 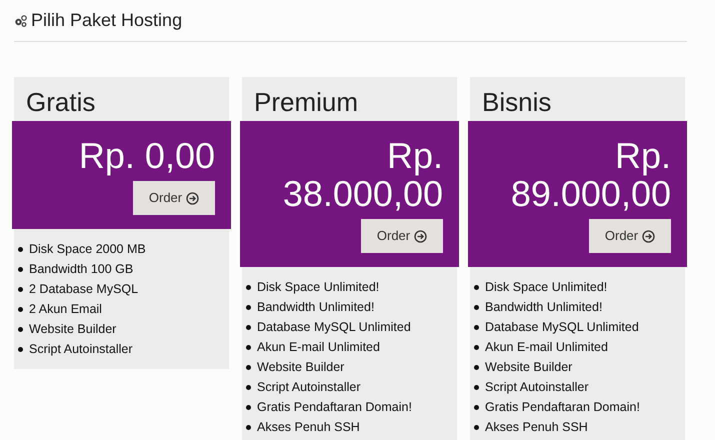 What do you see at coordinates (87, 249) in the screenshot?
I see `feature-item: Disk Space 2000 MB` at bounding box center [87, 249].